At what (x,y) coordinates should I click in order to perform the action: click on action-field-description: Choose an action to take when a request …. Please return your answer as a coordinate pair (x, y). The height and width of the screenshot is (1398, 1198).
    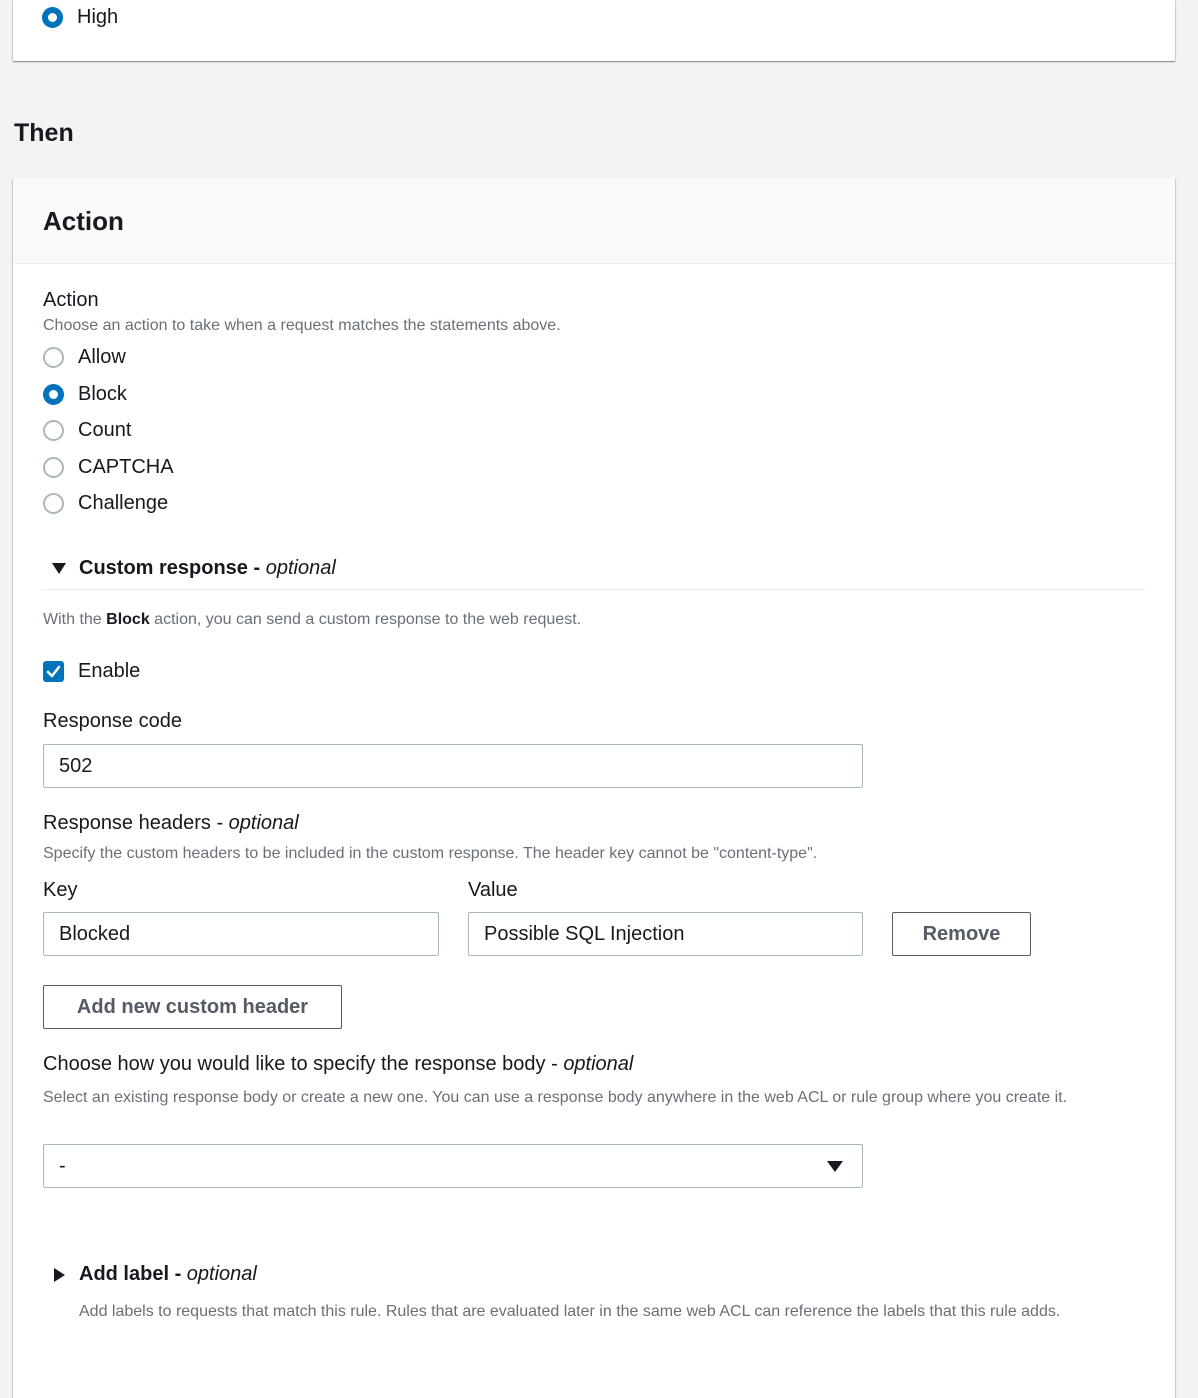
    Looking at the image, I should click on (302, 325).